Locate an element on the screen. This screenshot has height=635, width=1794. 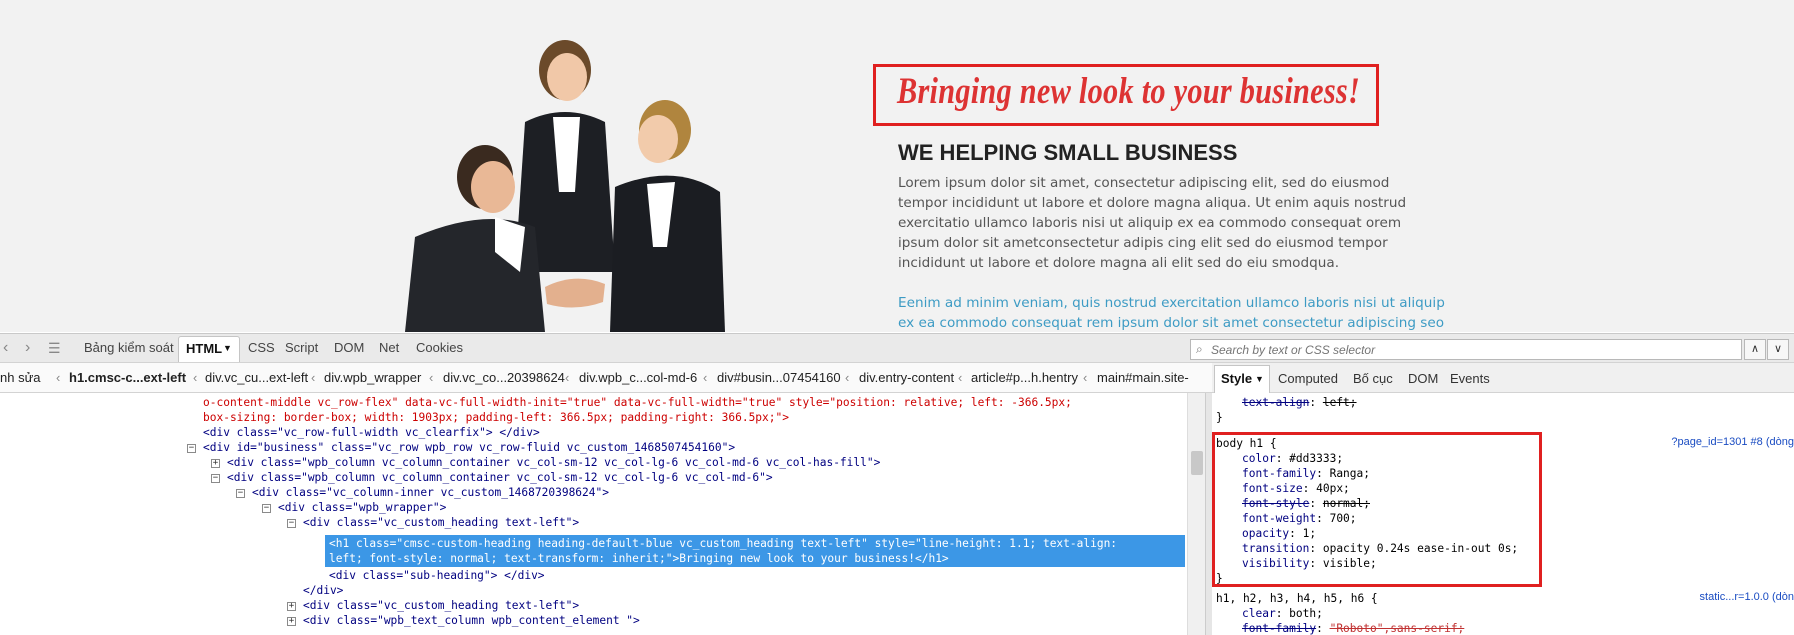
css-property: font-family is located at coordinates (1279, 473).